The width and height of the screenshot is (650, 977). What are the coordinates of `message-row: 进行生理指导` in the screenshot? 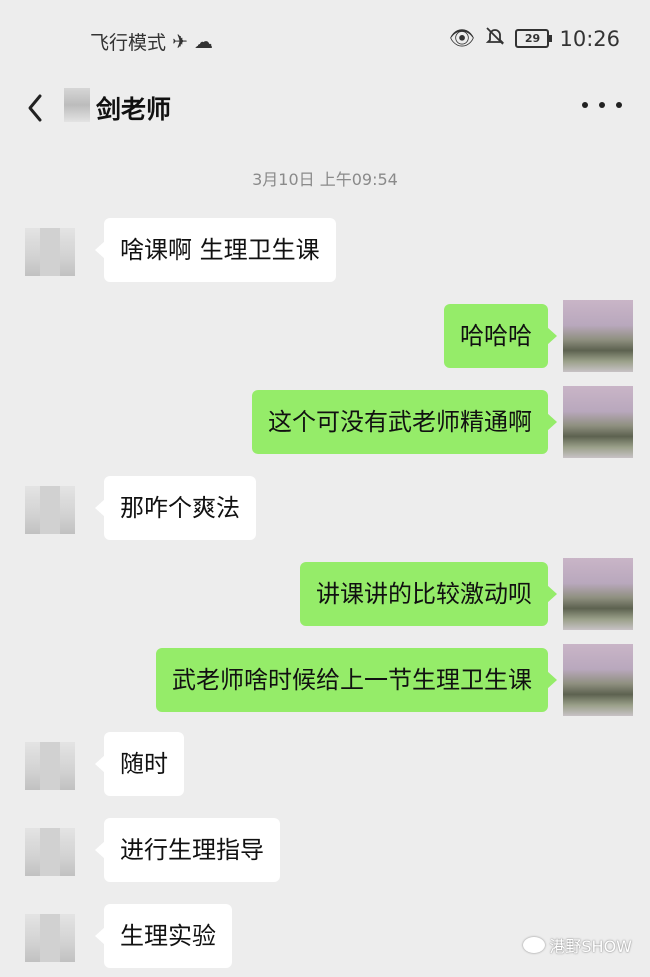 It's located at (325, 853).